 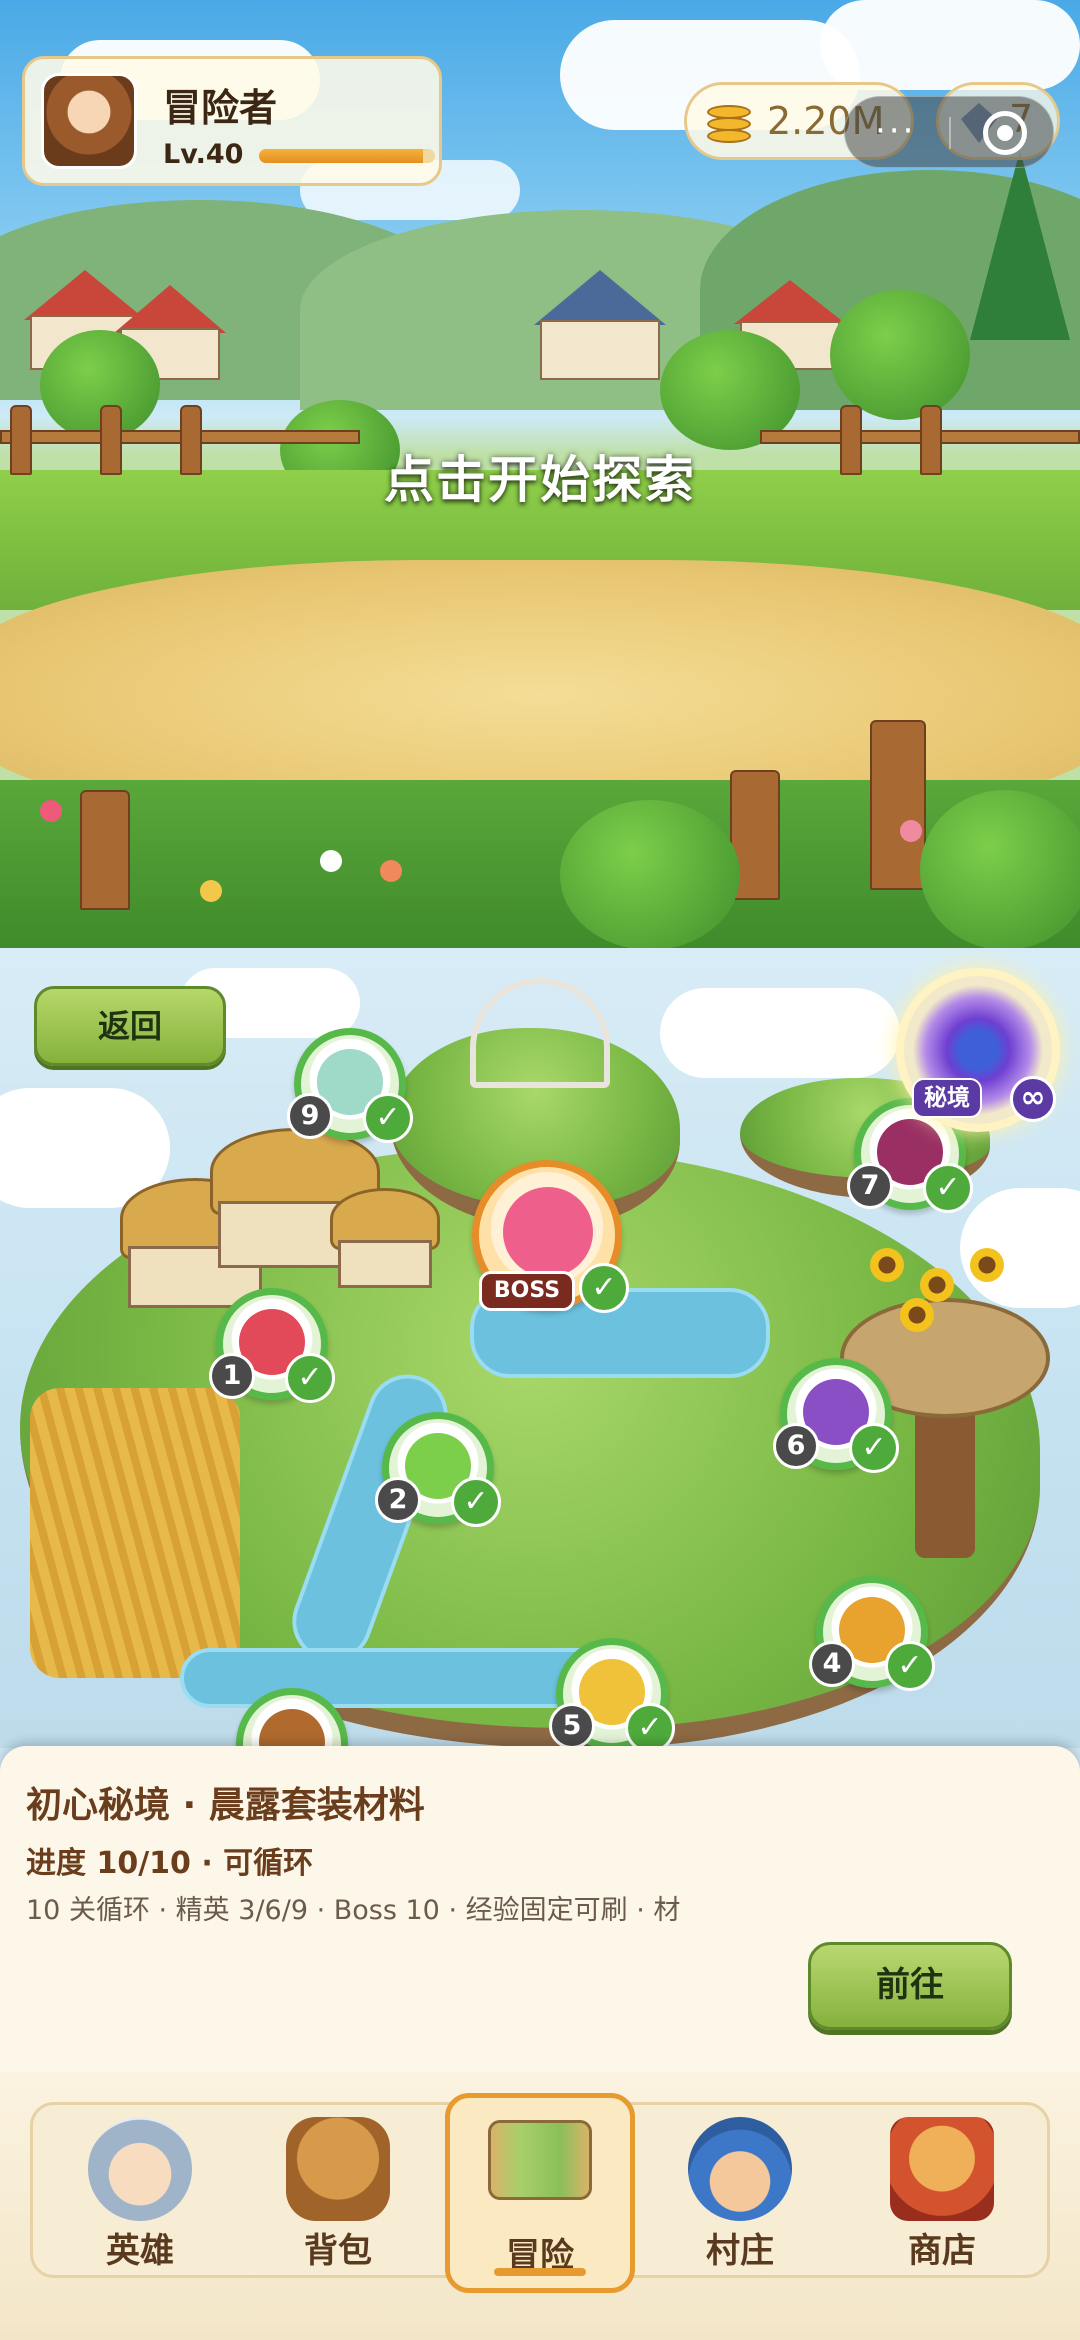 I want to click on system-capsule: ···, so click(x=949, y=132).